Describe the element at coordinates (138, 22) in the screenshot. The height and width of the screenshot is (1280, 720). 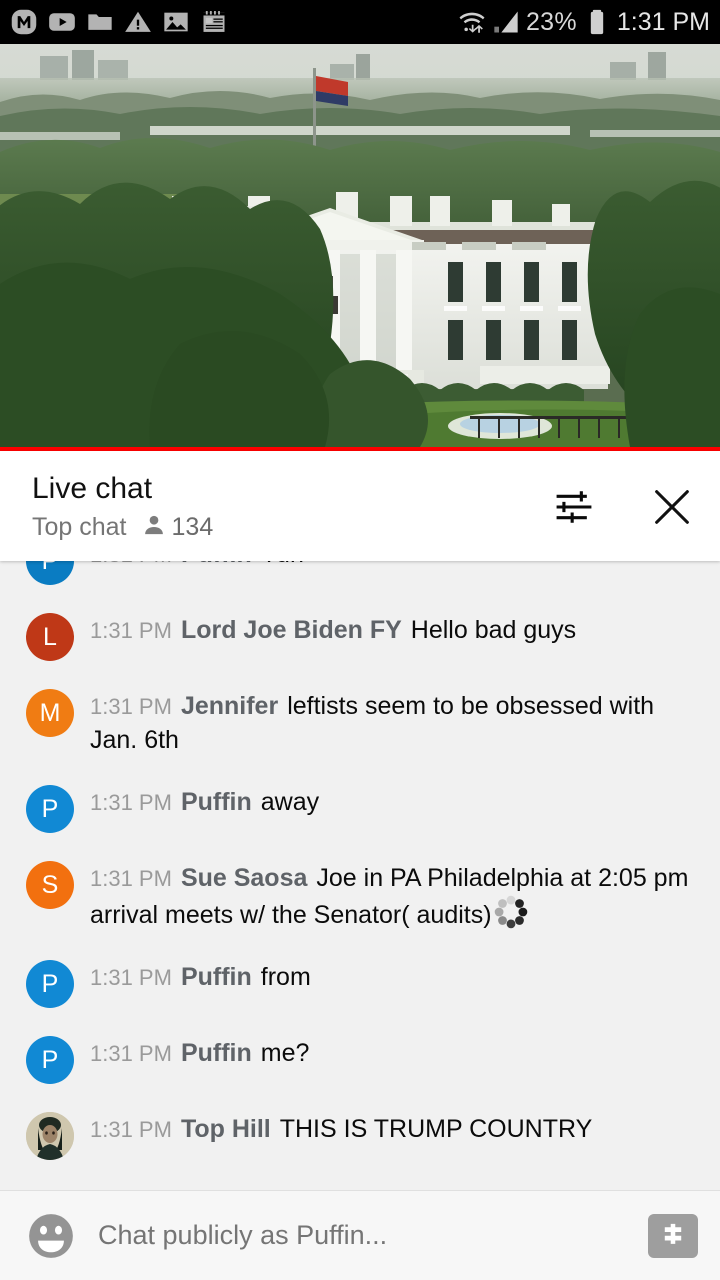
I see `warning-triangle-icon` at that location.